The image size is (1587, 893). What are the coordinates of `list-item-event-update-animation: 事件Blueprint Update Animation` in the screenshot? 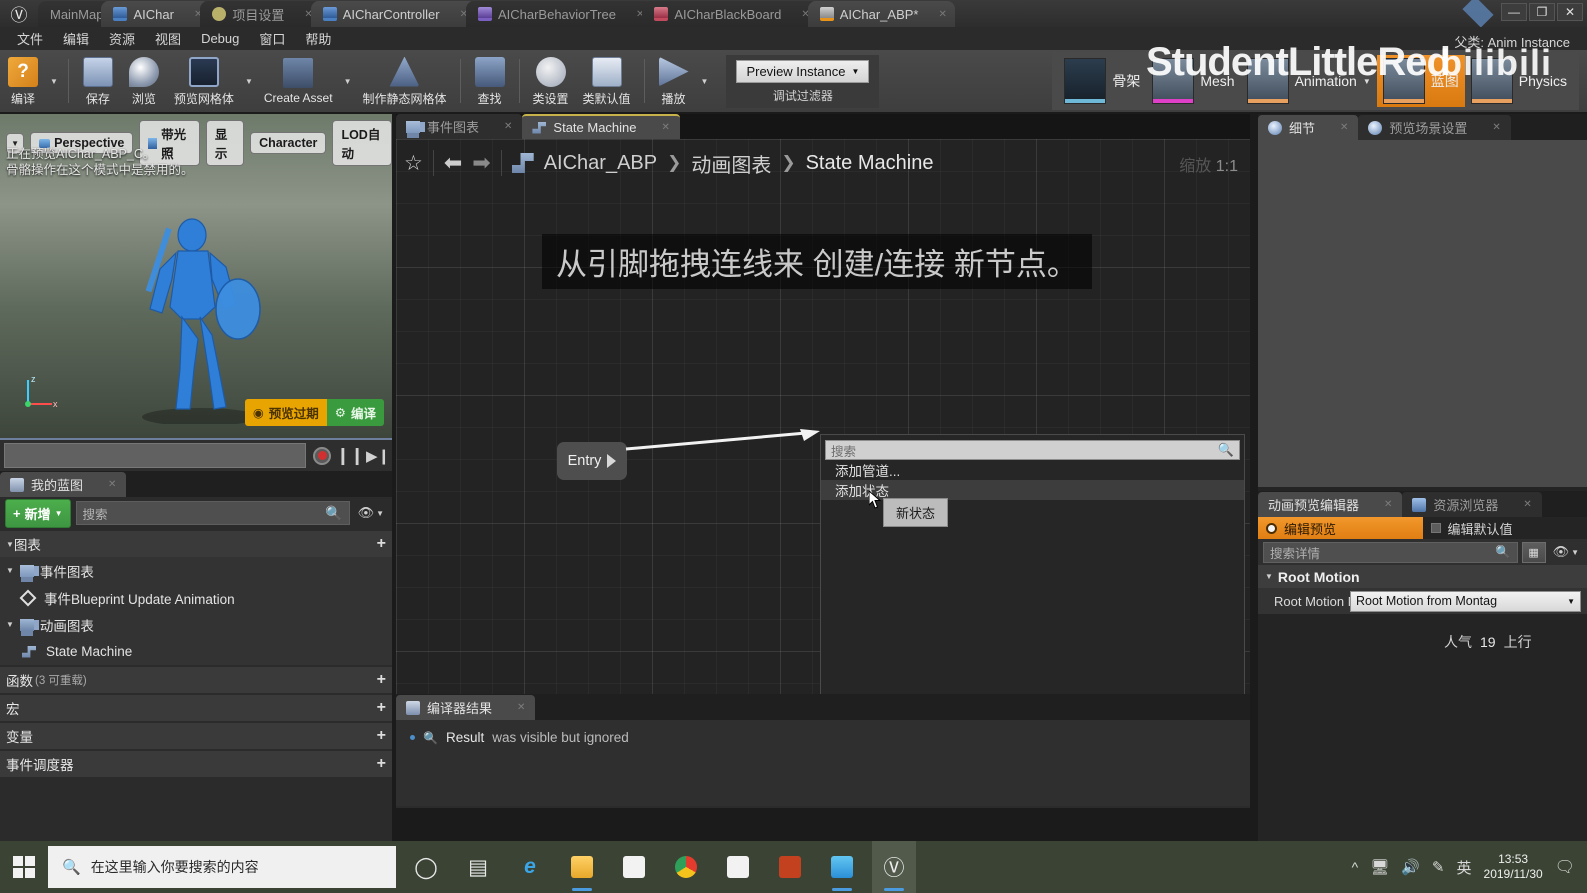 It's located at (196, 597).